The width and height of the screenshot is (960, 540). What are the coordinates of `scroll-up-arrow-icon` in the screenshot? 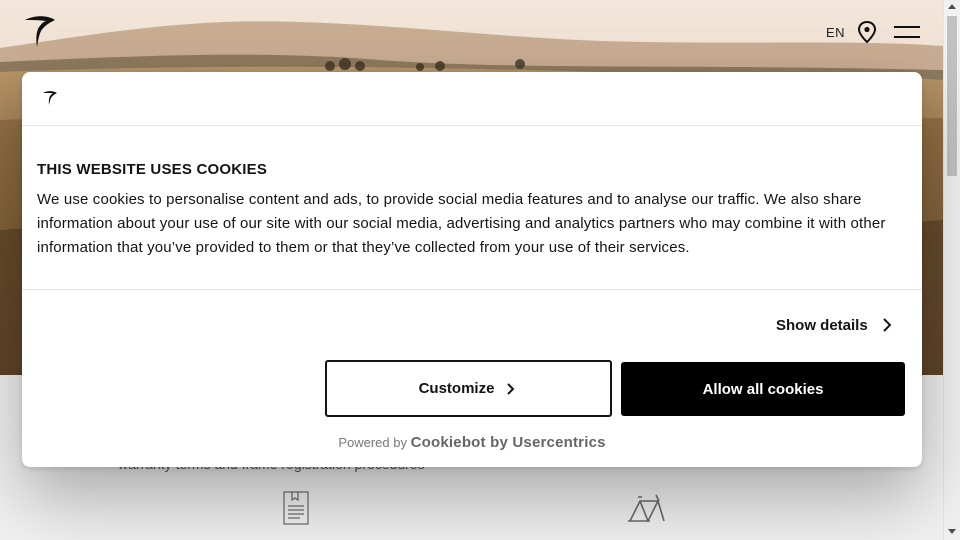 It's located at (952, 6).